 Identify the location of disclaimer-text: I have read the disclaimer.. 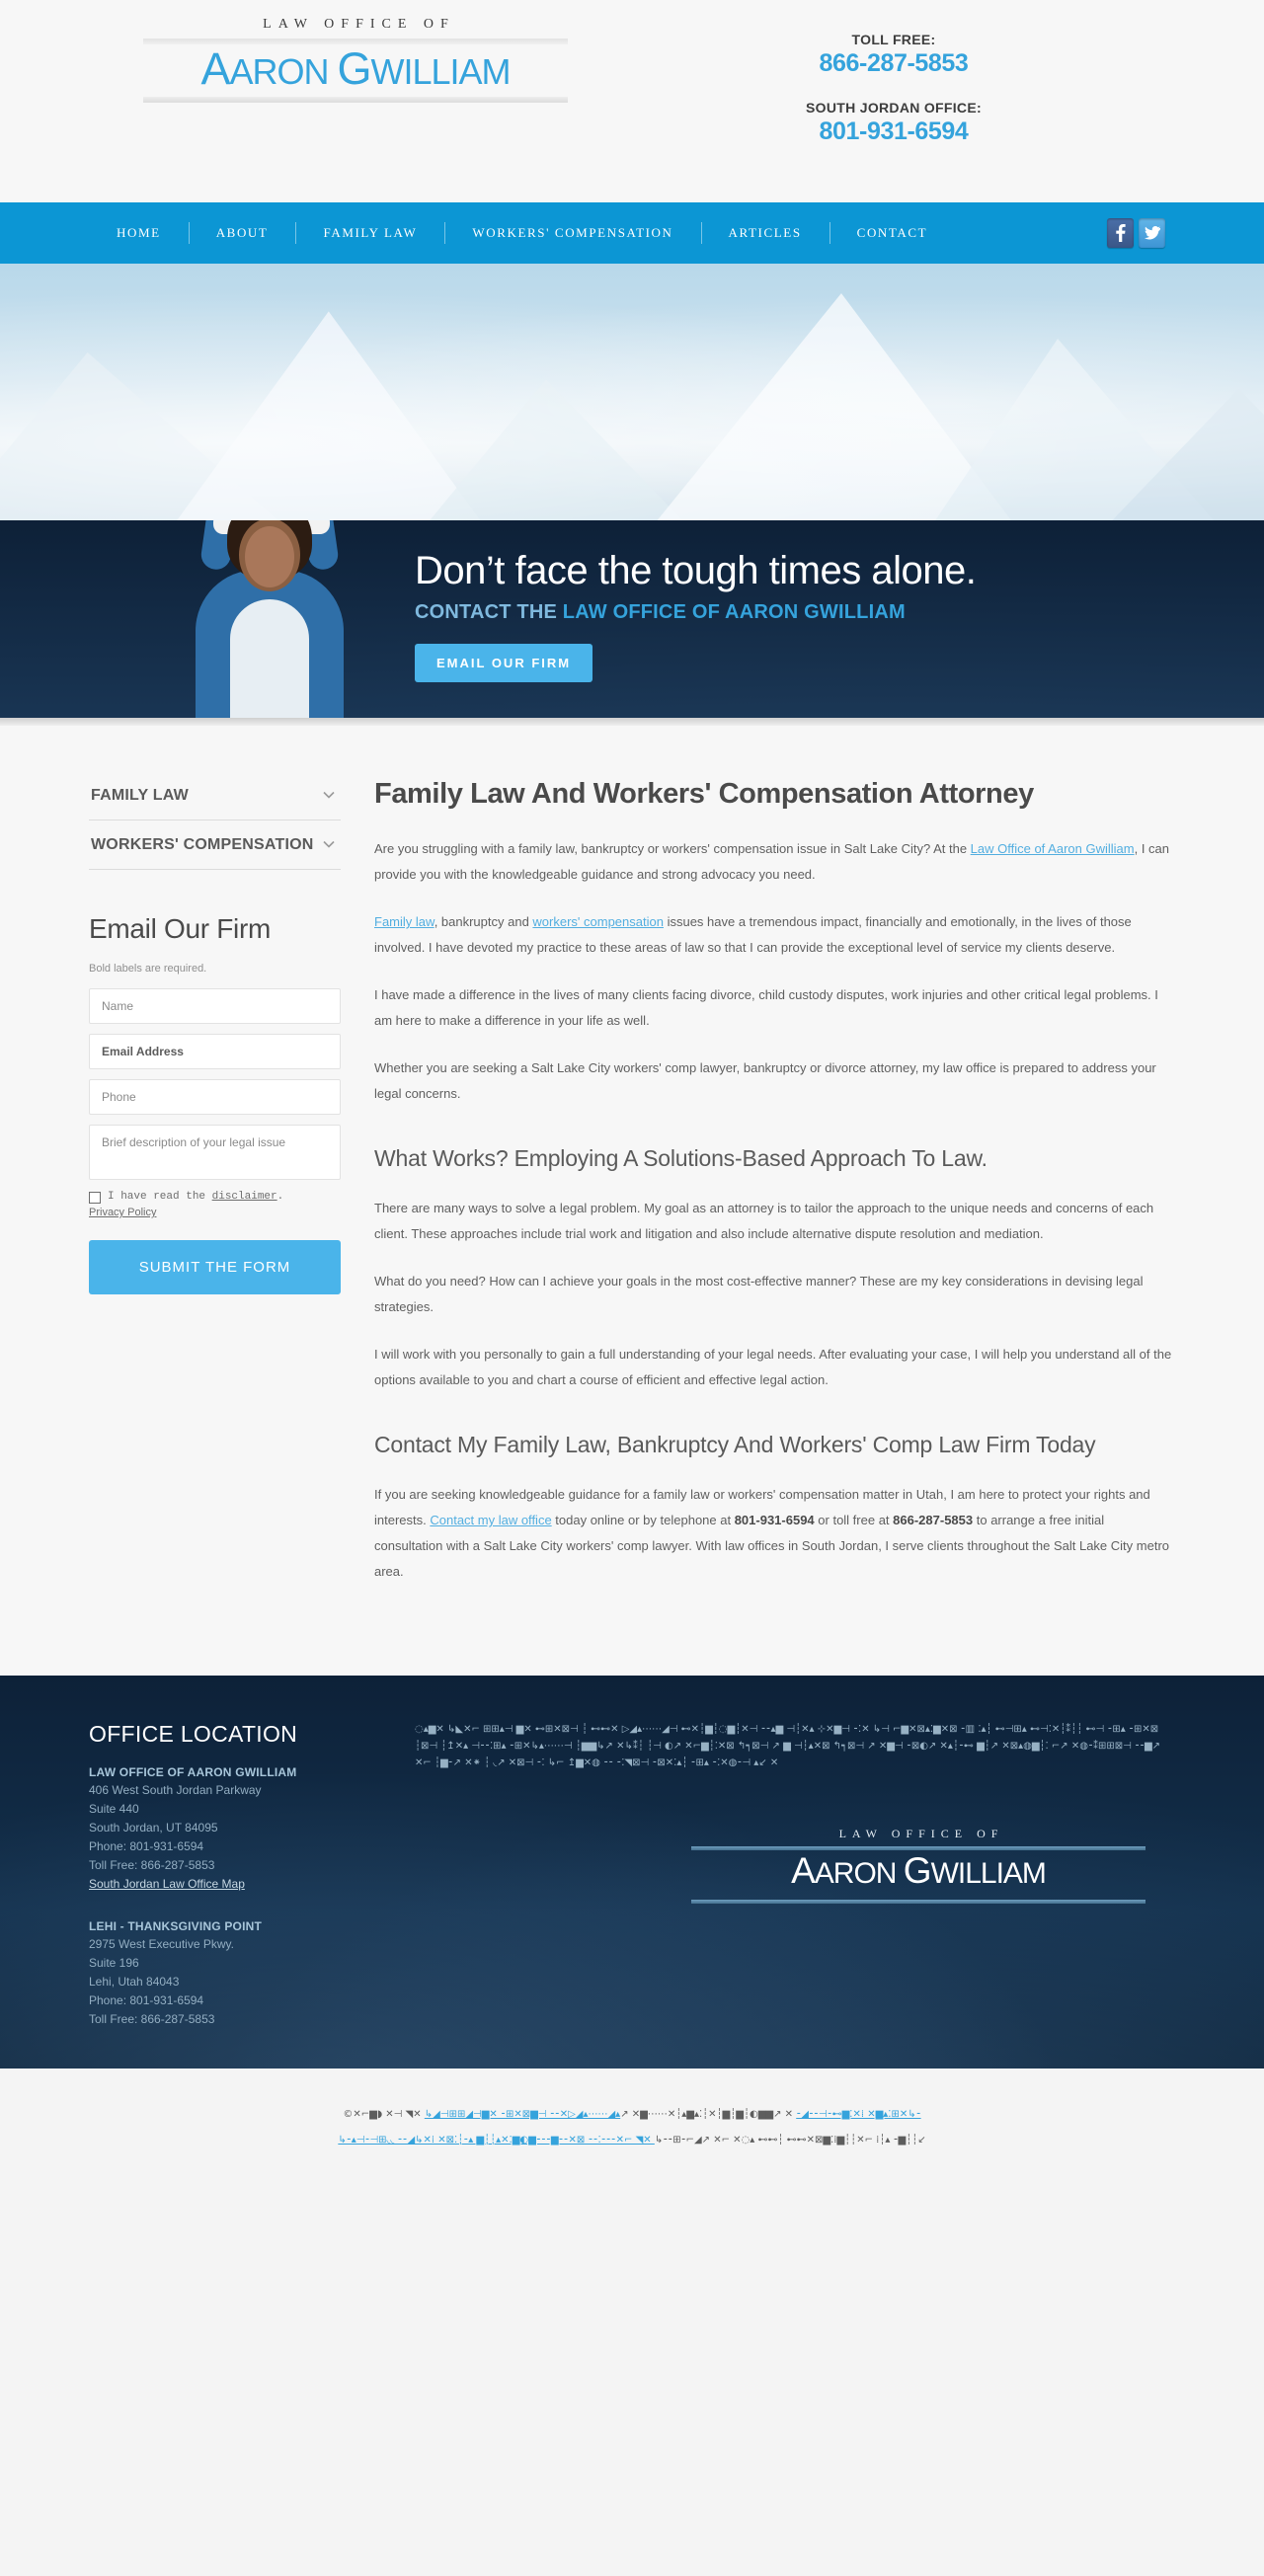
(196, 1197).